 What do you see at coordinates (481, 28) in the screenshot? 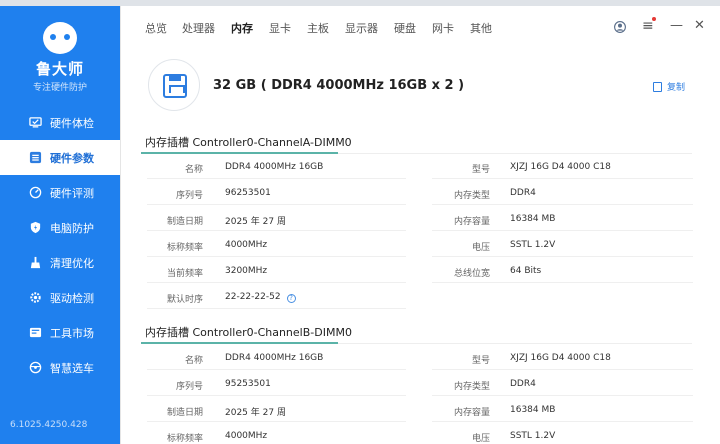
I see `tab-other: 其他` at bounding box center [481, 28].